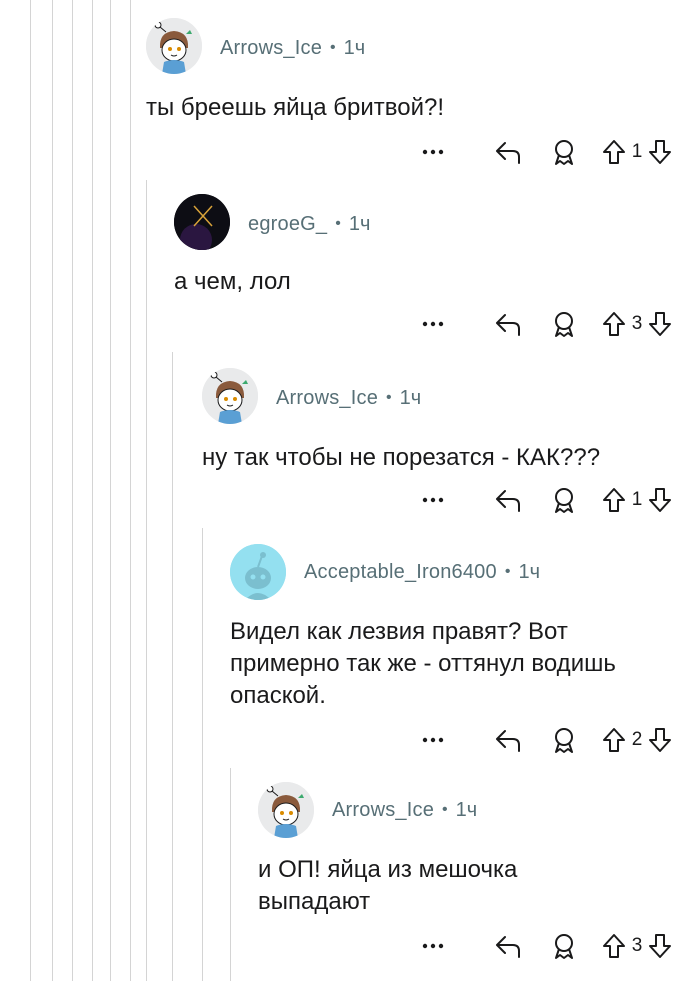  I want to click on vote-score: 2, so click(637, 739).